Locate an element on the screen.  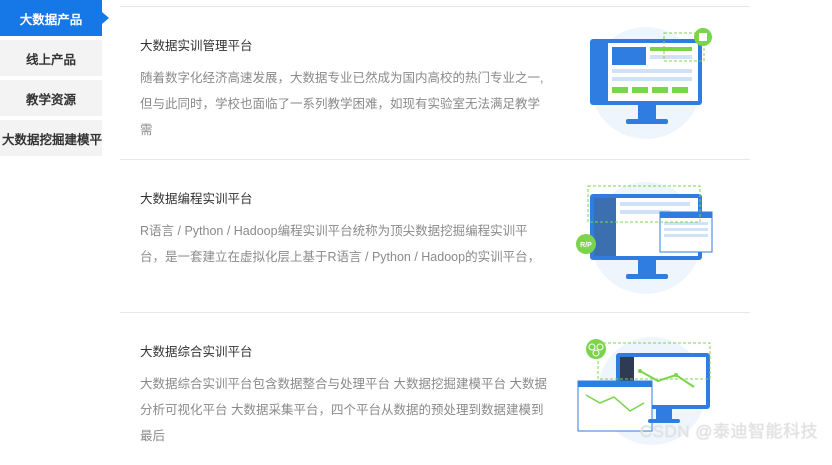
sidebar-item-mining-platform: 大数据挖掘建模平 is located at coordinates (51, 138).